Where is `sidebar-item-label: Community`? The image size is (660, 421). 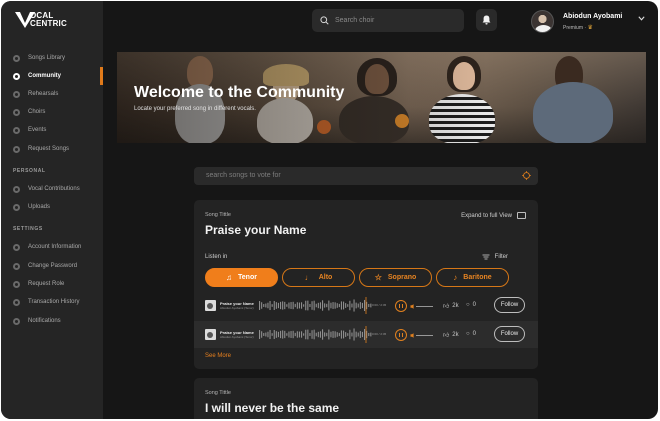 sidebar-item-label: Community is located at coordinates (44, 76).